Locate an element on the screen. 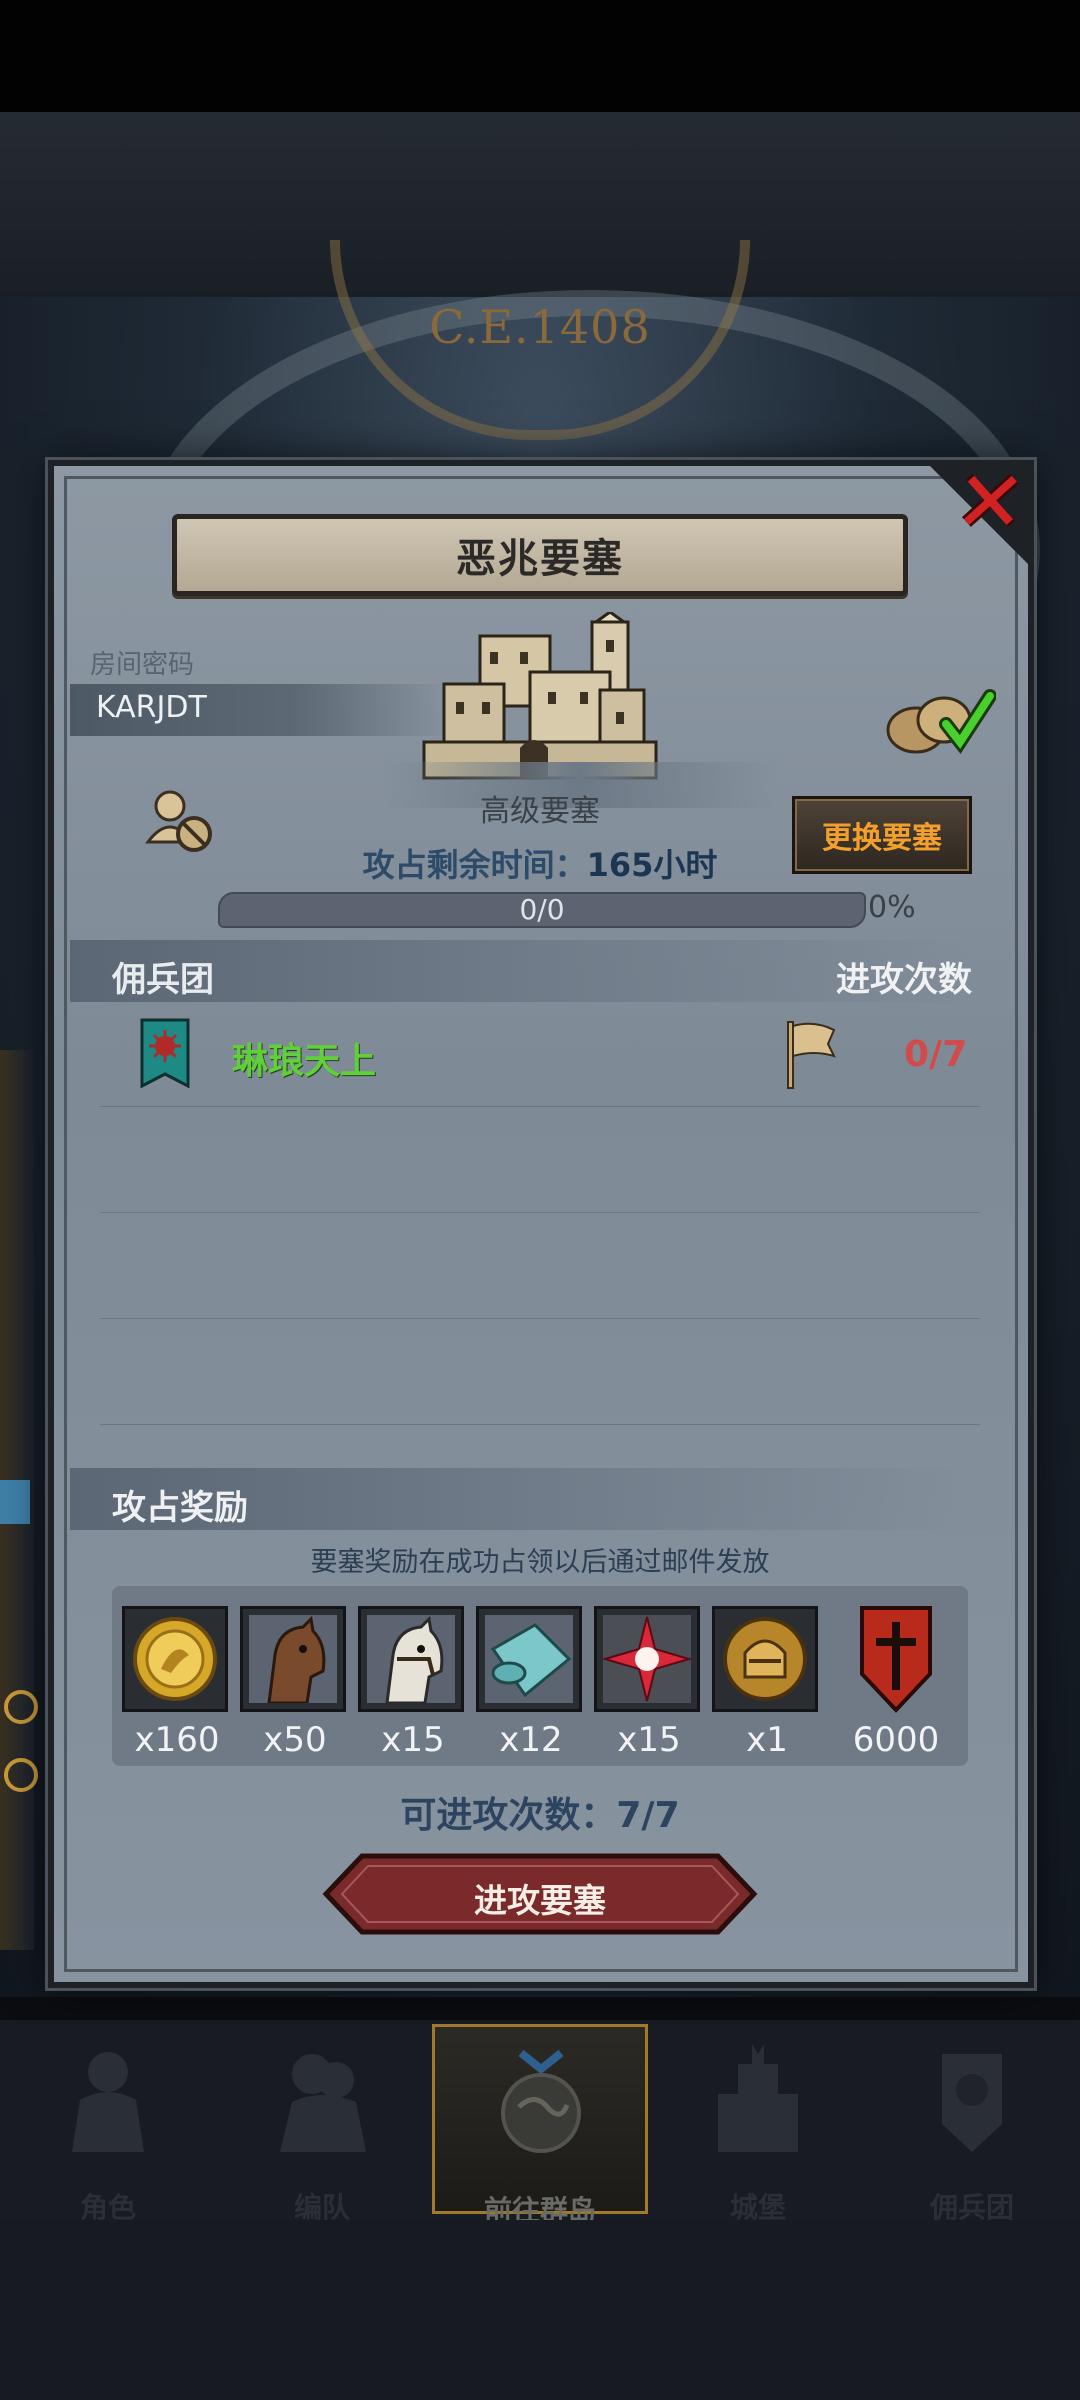 The image size is (1080, 2400). brown-horse-icon is located at coordinates (293, 1659).